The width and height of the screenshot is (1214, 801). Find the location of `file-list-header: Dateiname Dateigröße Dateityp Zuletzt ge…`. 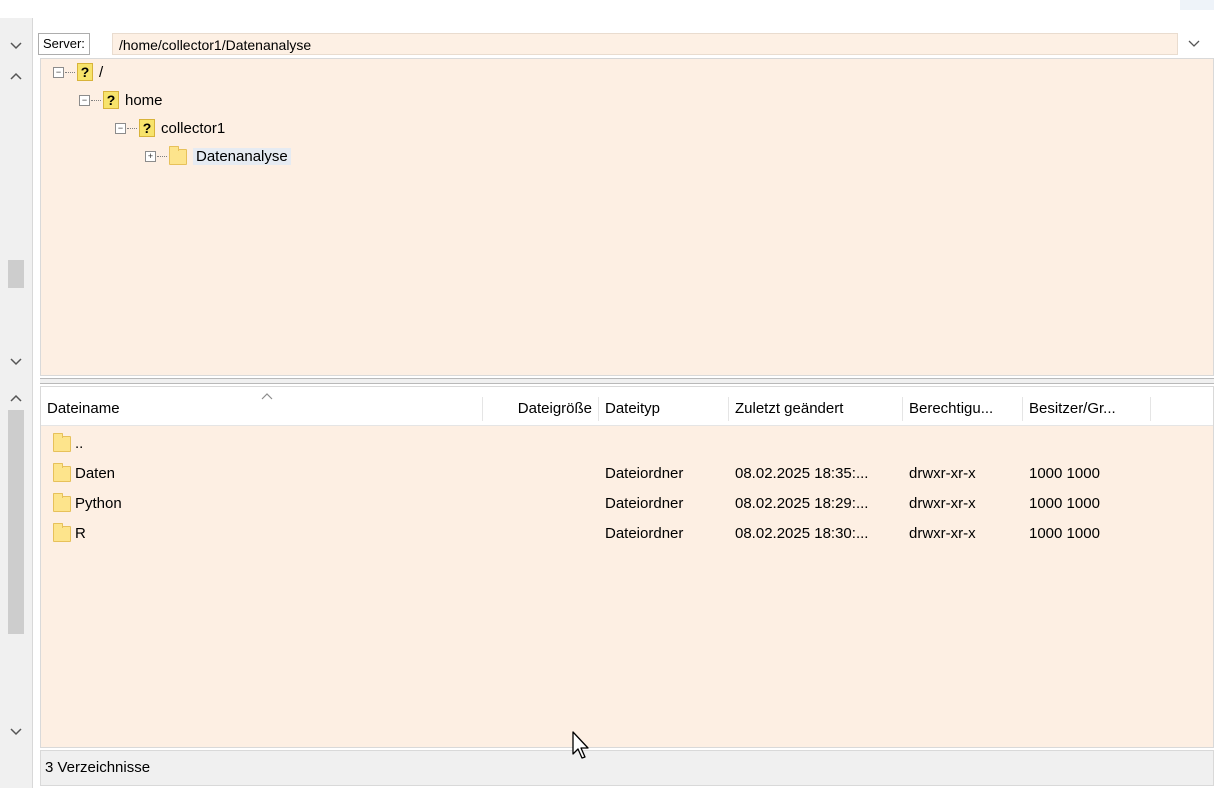

file-list-header: Dateiname Dateigröße Dateityp Zuletzt ge… is located at coordinates (627, 406).